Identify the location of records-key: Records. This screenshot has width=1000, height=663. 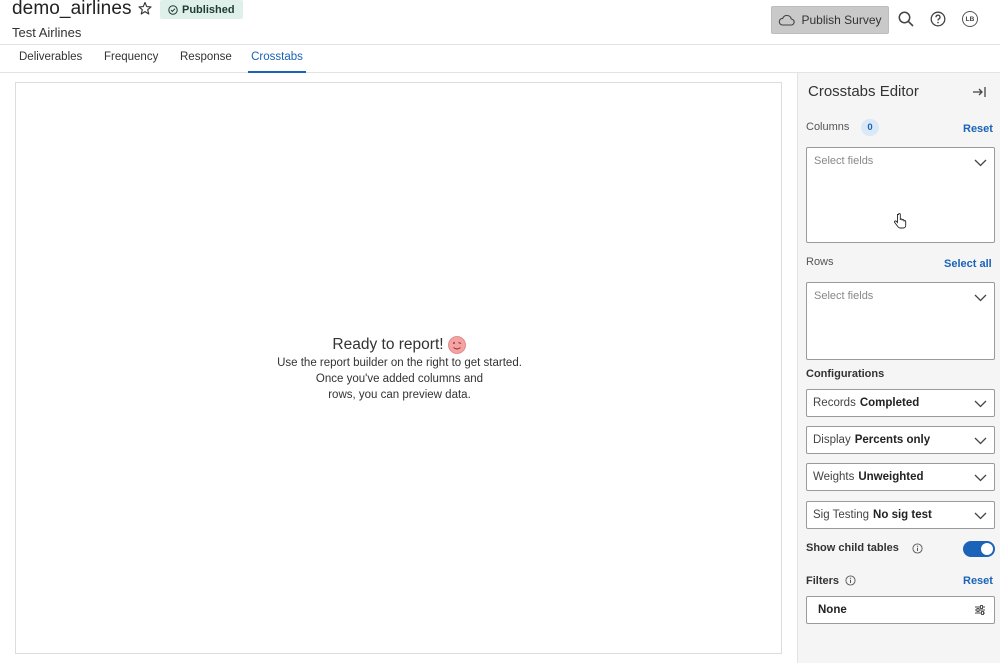
(834, 403).